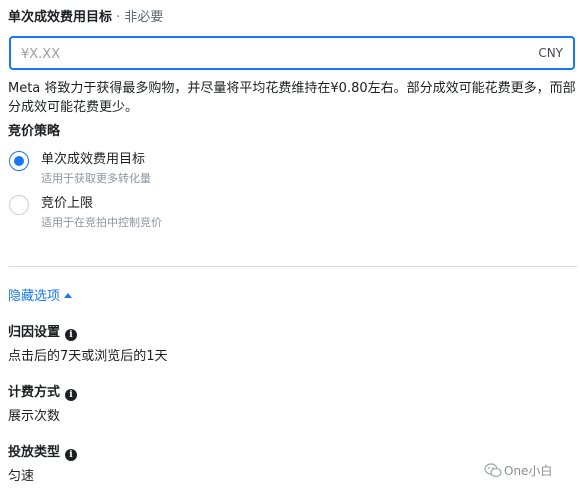  I want to click on cost-goal-field: CNY, so click(292, 53).